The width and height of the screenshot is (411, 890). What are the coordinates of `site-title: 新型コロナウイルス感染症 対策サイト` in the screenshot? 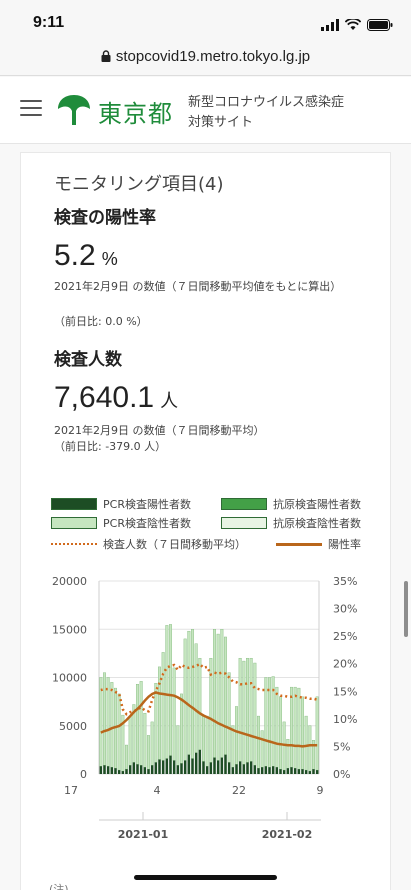 It's located at (278, 113).